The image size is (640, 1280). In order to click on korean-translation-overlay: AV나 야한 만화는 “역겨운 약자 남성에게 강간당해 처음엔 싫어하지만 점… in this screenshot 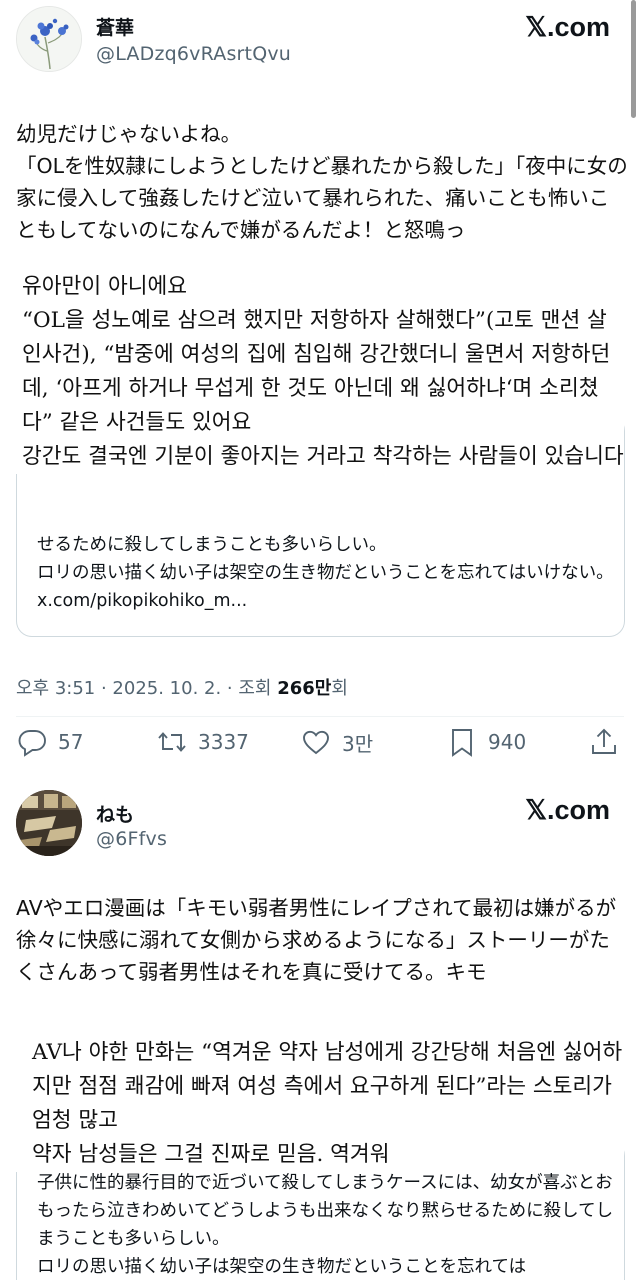, I will do `click(318, 1104)`.